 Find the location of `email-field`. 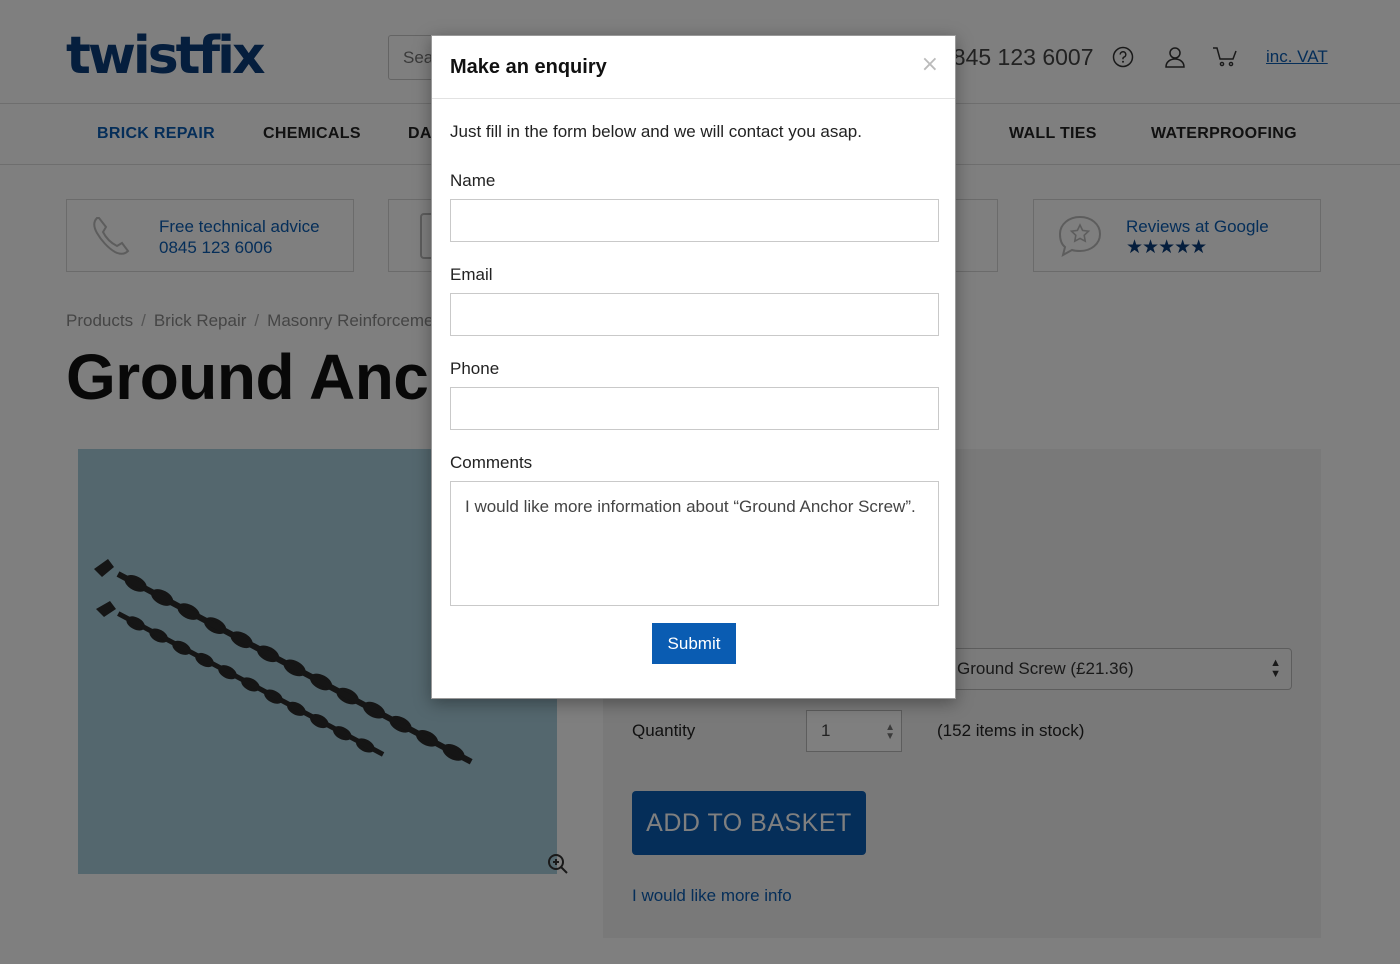

email-field is located at coordinates (694, 314).